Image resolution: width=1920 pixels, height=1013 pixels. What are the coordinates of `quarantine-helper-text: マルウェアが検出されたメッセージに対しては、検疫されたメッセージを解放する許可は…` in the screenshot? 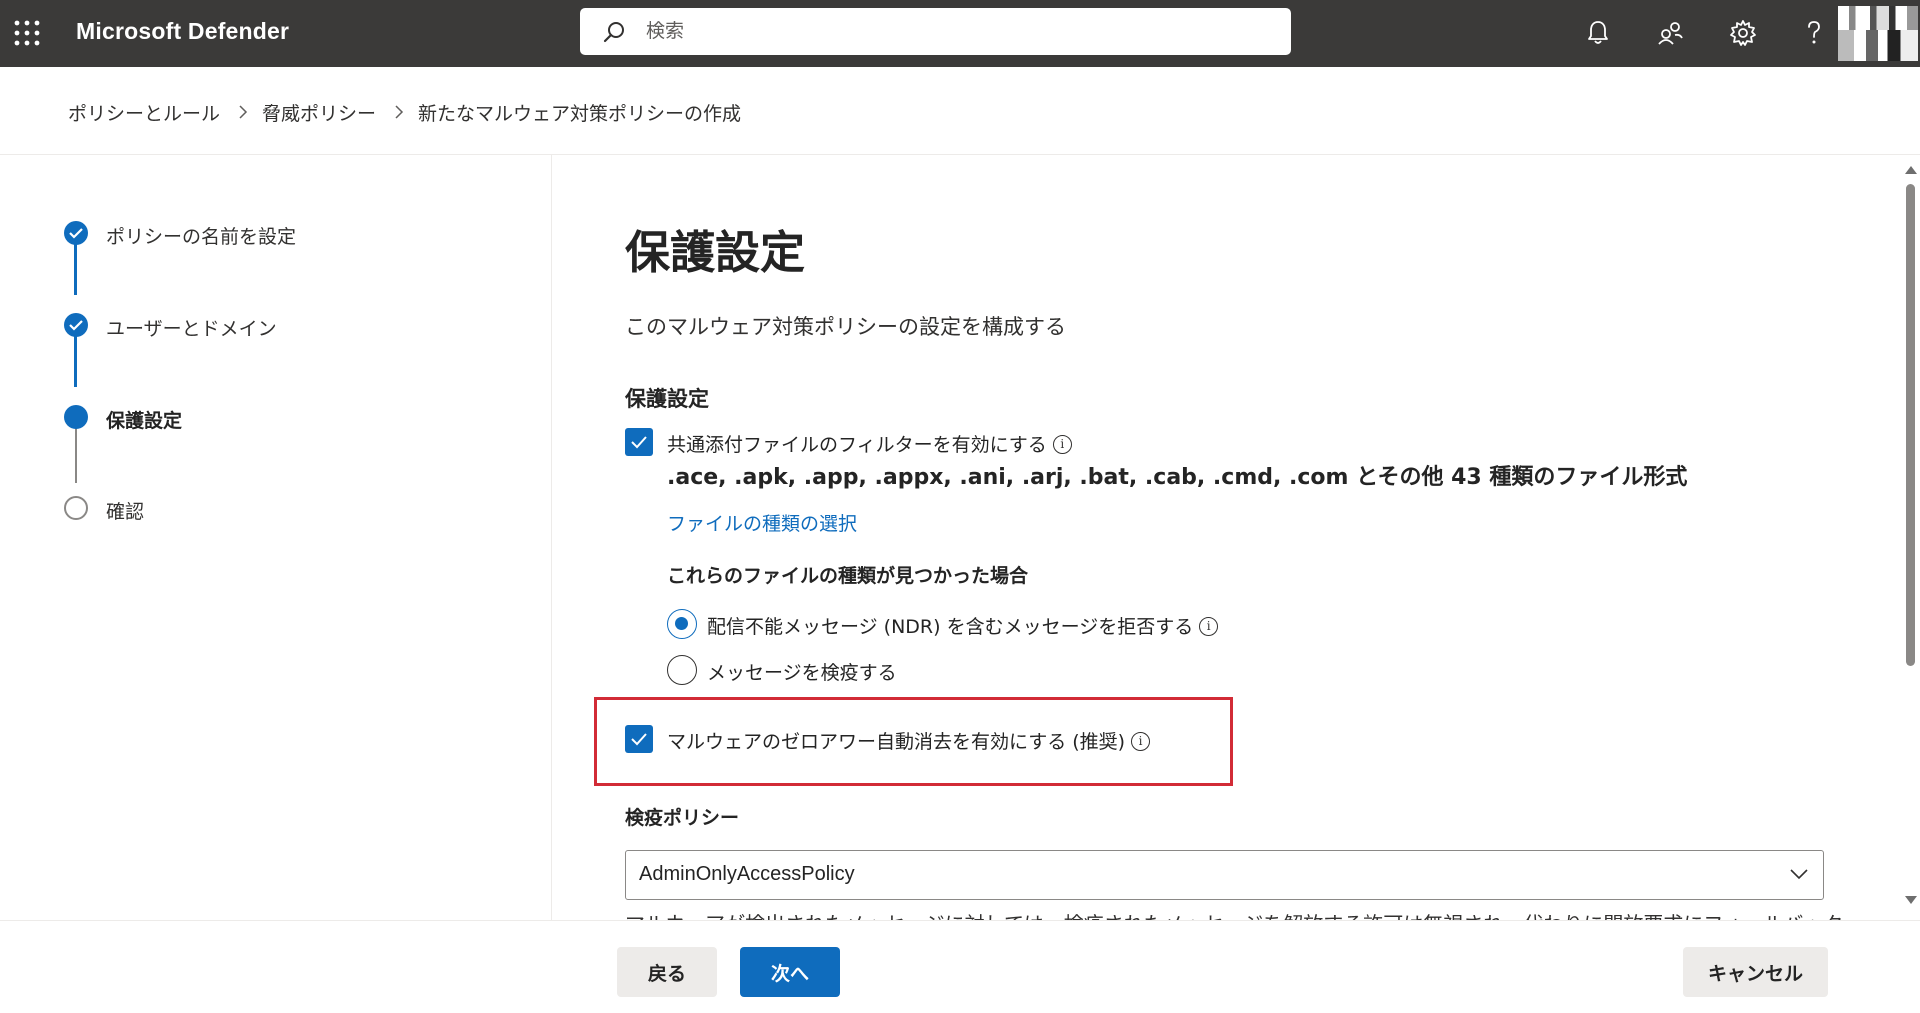 It's located at (1234, 914).